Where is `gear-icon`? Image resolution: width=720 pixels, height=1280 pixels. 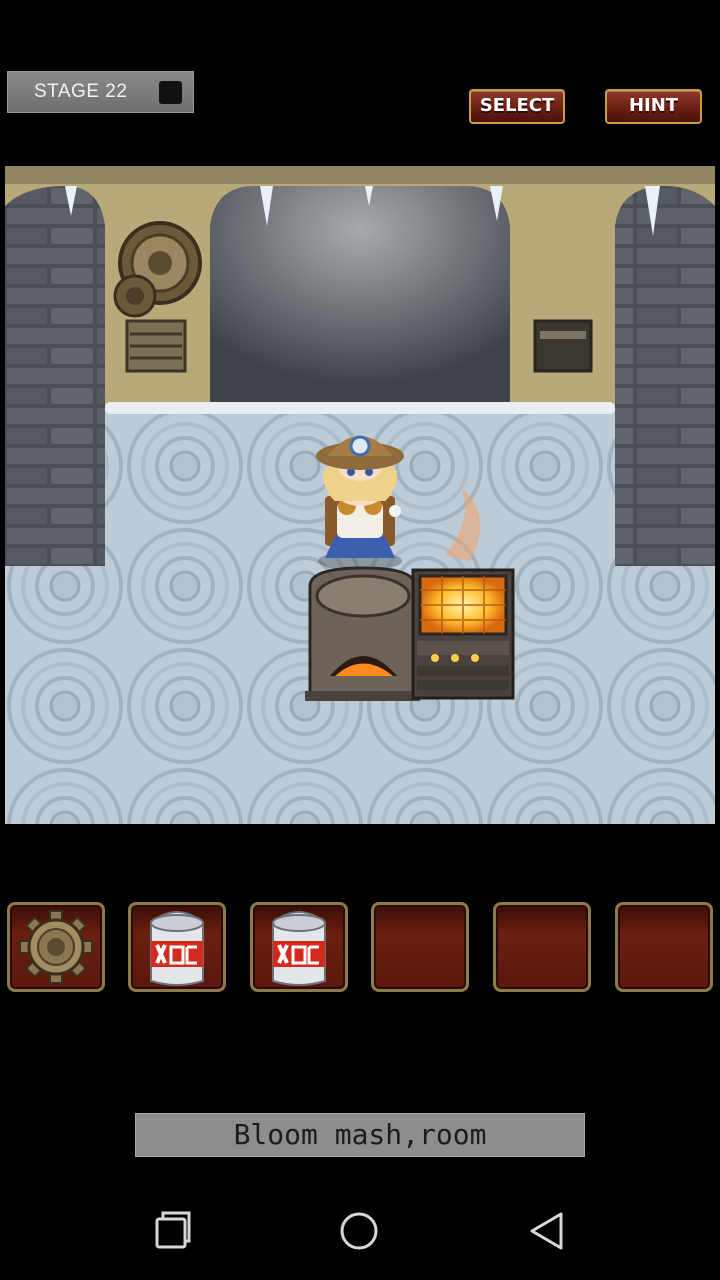
gear-icon is located at coordinates (56, 947).